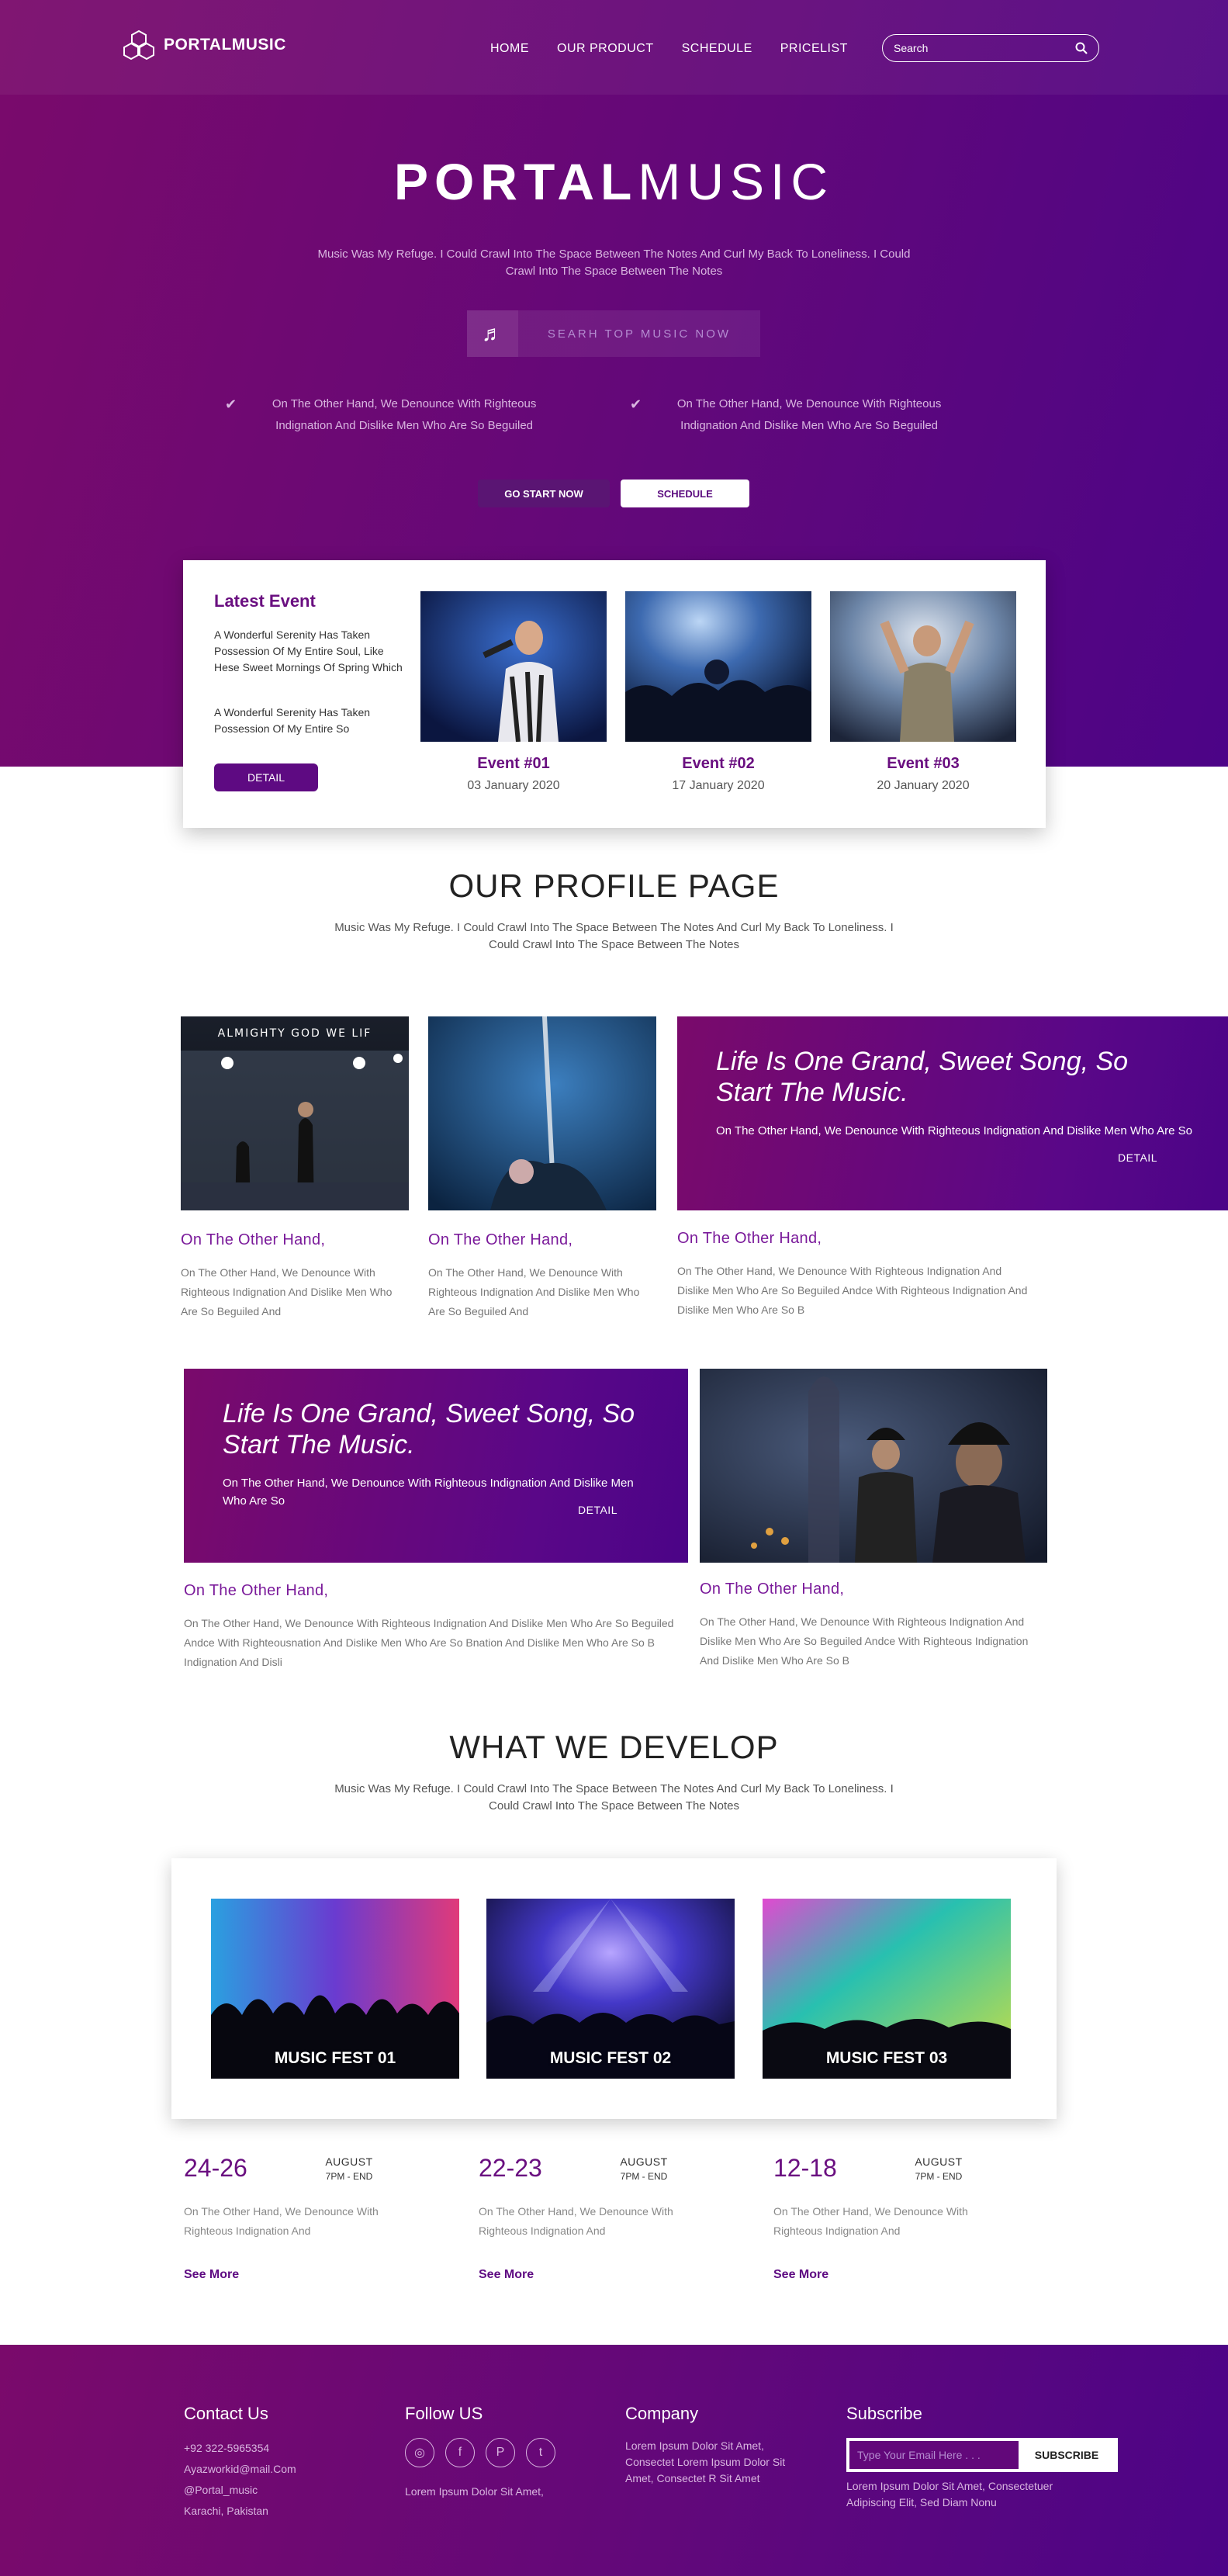 This screenshot has width=1228, height=2576. I want to click on music-fest-item: MUSIC FEST 02, so click(610, 1989).